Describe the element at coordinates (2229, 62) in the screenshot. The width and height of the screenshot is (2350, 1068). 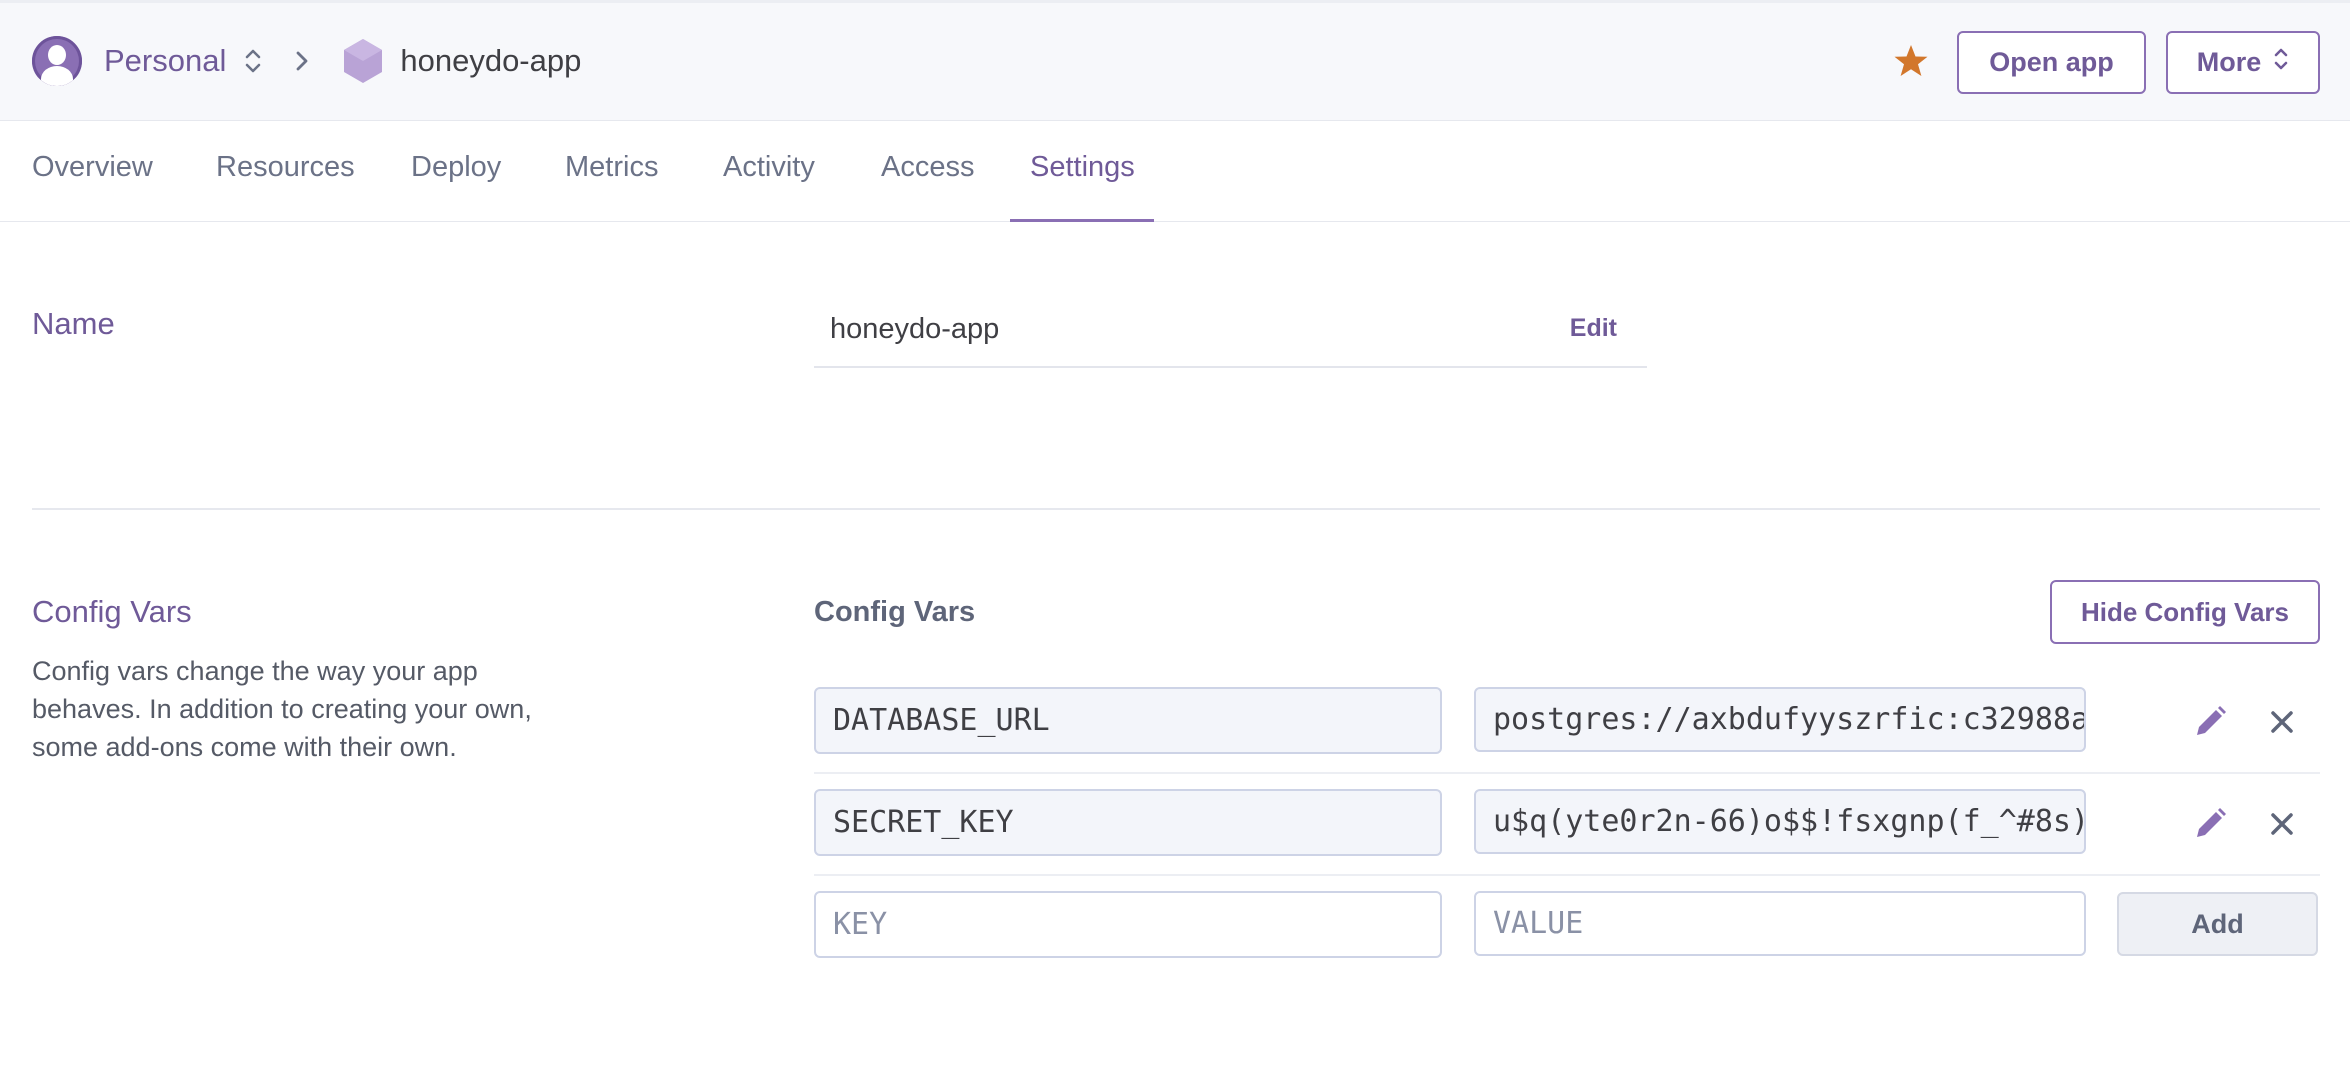
I see `more-label: More` at that location.